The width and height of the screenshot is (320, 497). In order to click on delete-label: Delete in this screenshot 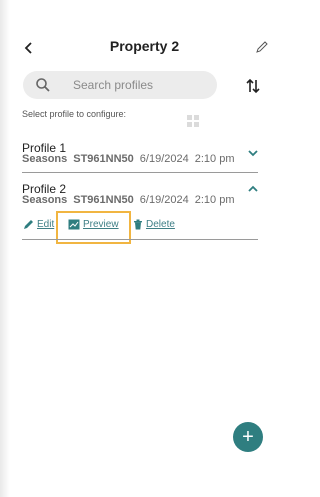, I will do `click(160, 224)`.